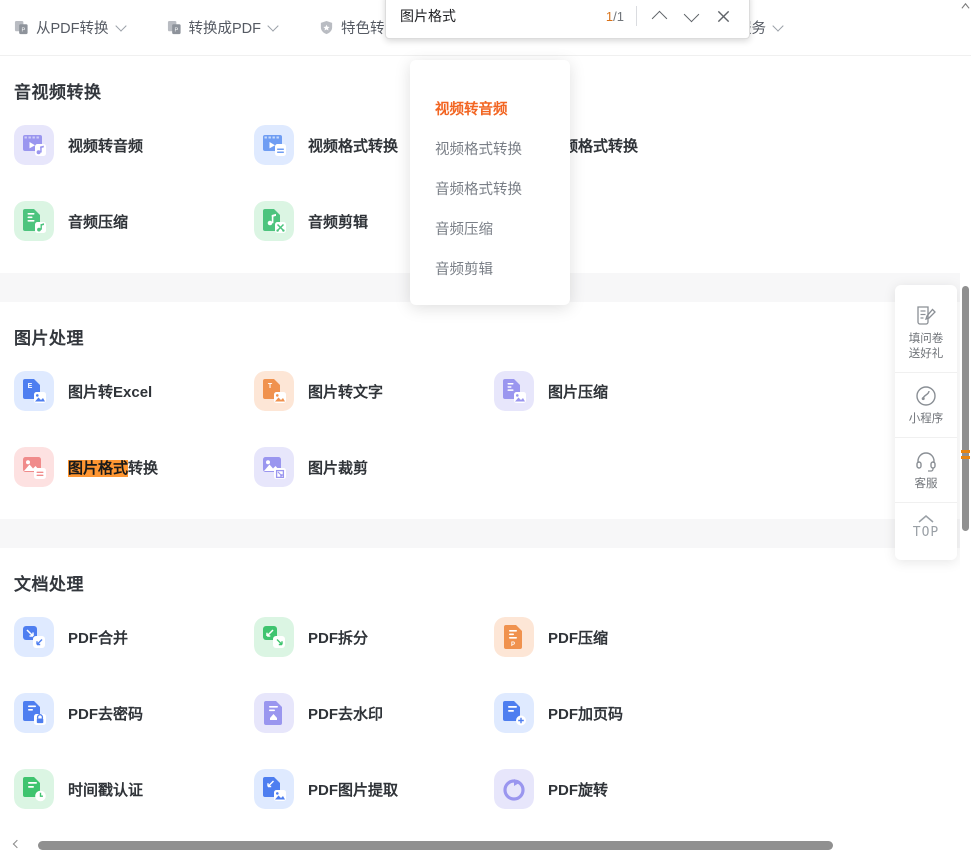 The width and height of the screenshot is (971, 853). I want to click on vertical-scrollbar, so click(965, 446).